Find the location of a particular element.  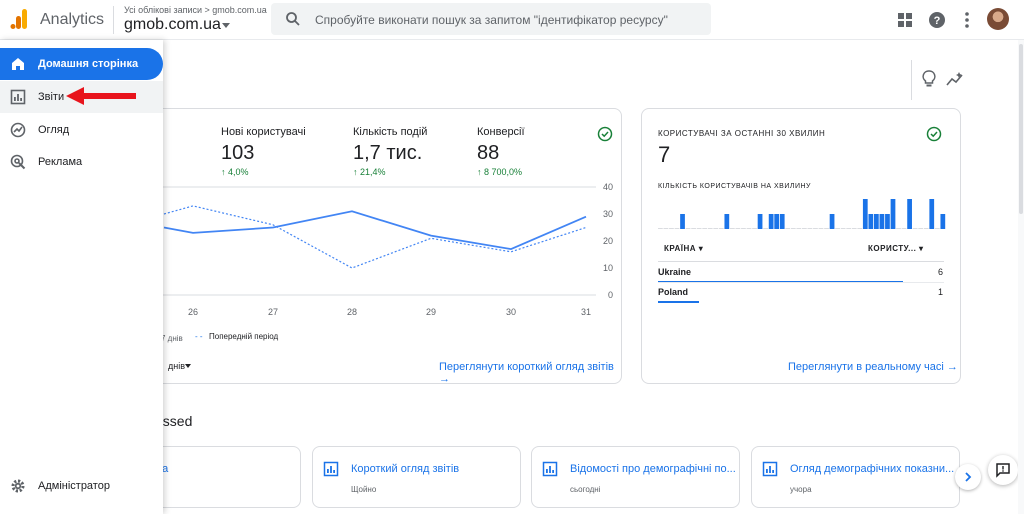

more-vert-icon is located at coordinates (967, 20).